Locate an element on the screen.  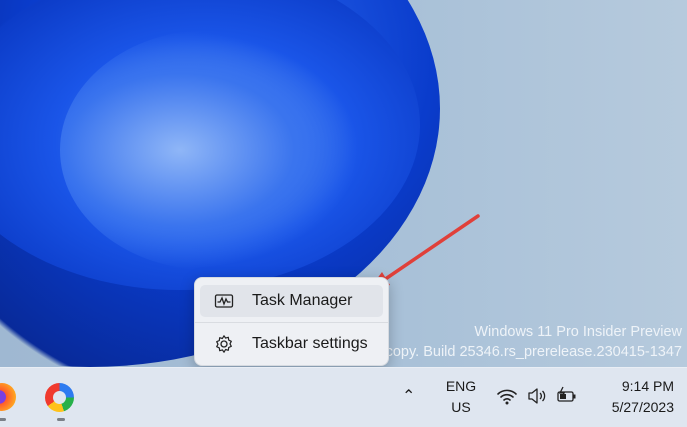
clock-time: 9:14 PM is located at coordinates (647, 386).